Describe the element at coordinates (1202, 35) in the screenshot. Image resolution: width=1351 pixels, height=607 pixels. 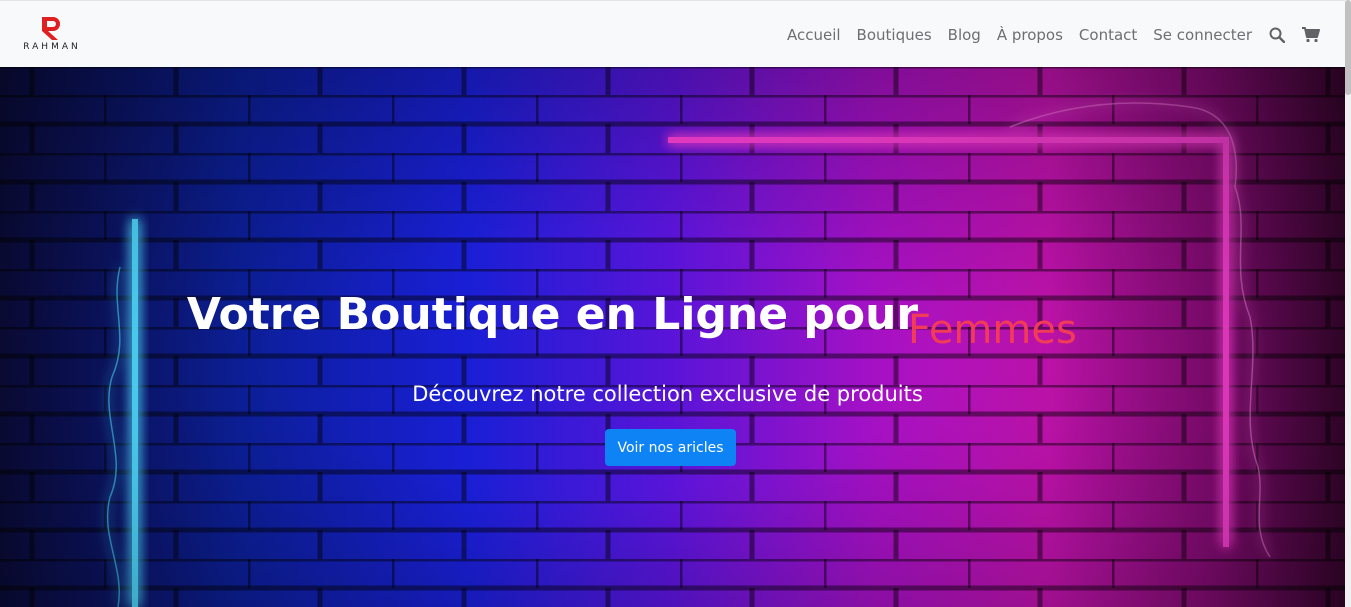
I see `nav-link-se-connecter: Se connecter` at that location.